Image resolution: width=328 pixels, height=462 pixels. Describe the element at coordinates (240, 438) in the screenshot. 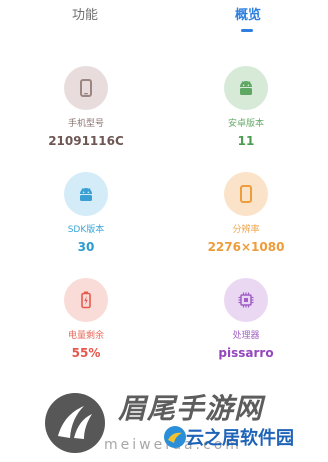

I see `watermark-site-name: 云之居软件园` at that location.